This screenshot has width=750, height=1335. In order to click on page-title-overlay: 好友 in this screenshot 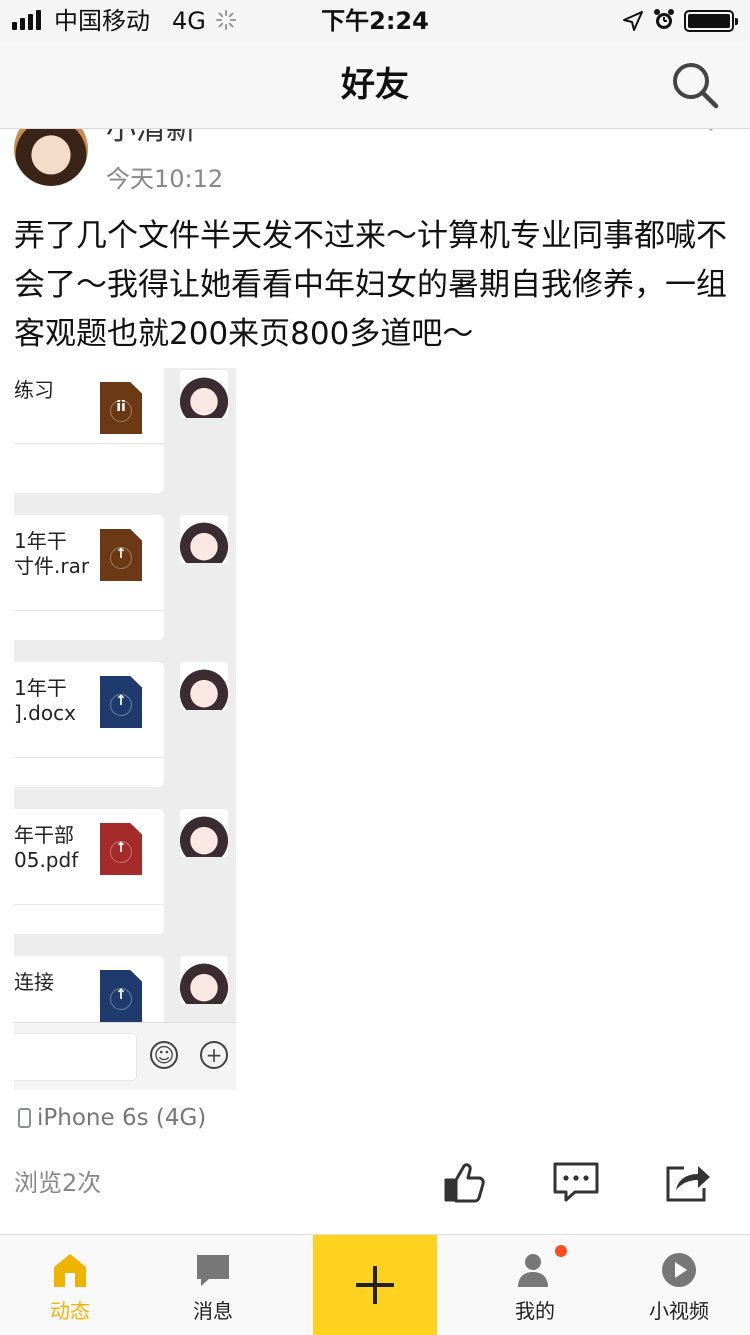, I will do `click(375, 85)`.